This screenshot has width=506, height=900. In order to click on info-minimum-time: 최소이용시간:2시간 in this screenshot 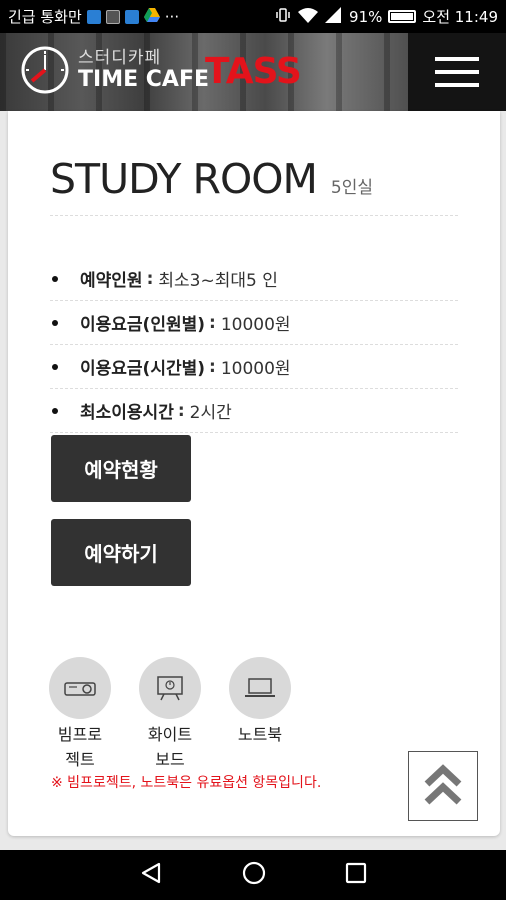, I will do `click(254, 411)`.